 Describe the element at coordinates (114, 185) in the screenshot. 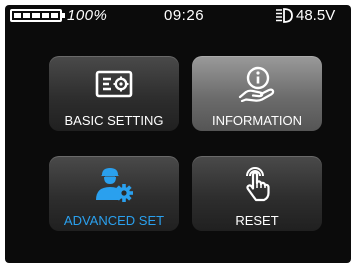

I see `user-gear-icon` at that location.